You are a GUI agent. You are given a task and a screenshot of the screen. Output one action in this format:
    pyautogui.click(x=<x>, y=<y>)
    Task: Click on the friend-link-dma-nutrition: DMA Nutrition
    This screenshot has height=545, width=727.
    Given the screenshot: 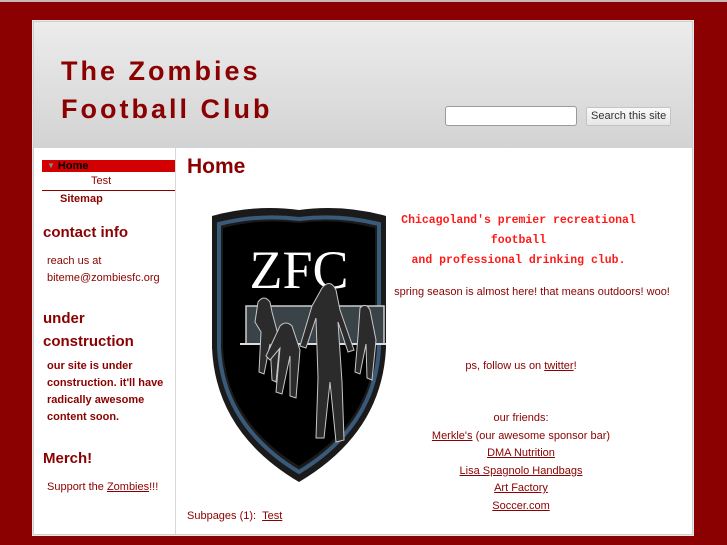 What is the action you would take?
    pyautogui.click(x=521, y=453)
    